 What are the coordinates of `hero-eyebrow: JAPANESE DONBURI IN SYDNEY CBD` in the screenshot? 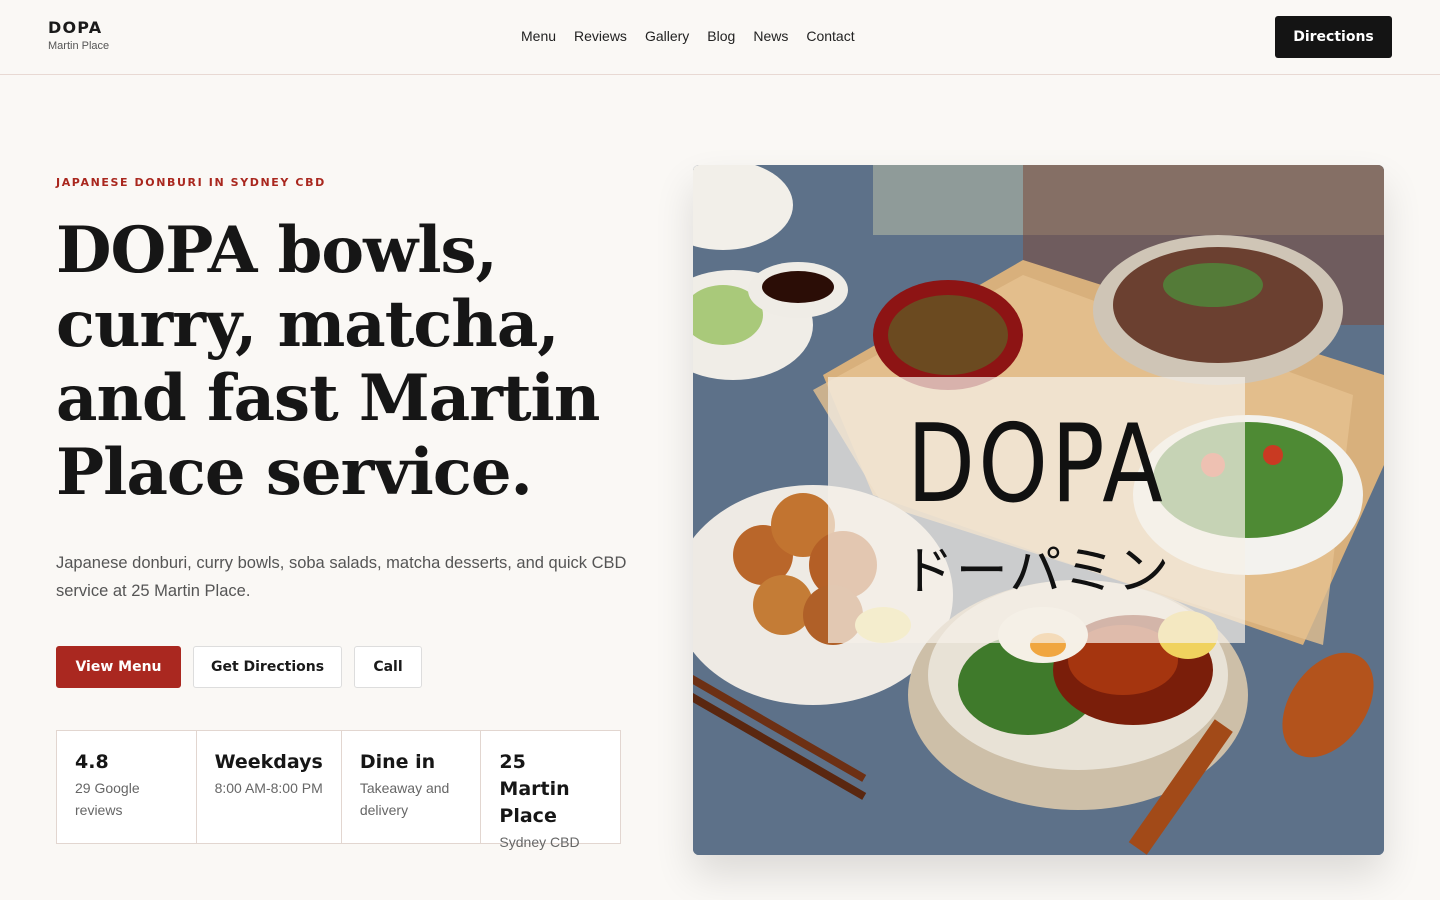 It's located at (191, 182).